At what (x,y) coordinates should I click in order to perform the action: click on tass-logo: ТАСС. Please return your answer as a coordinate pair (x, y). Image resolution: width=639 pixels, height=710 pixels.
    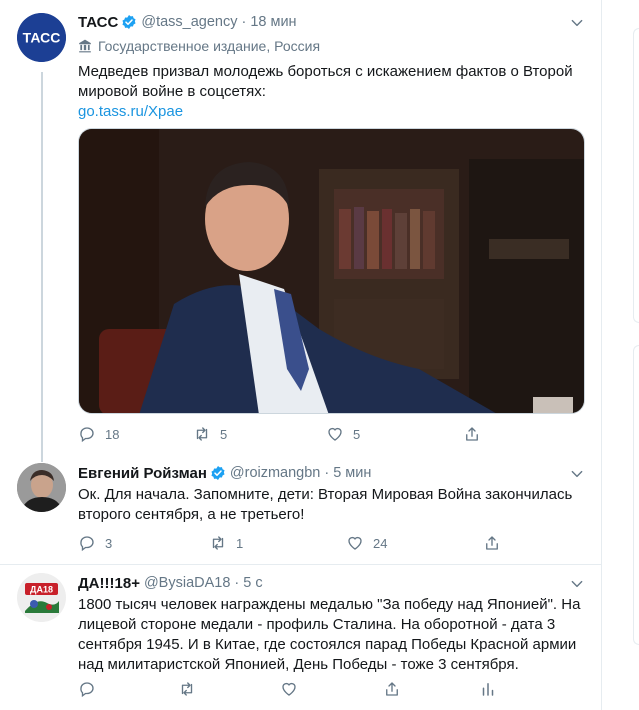
    Looking at the image, I should click on (41, 37).